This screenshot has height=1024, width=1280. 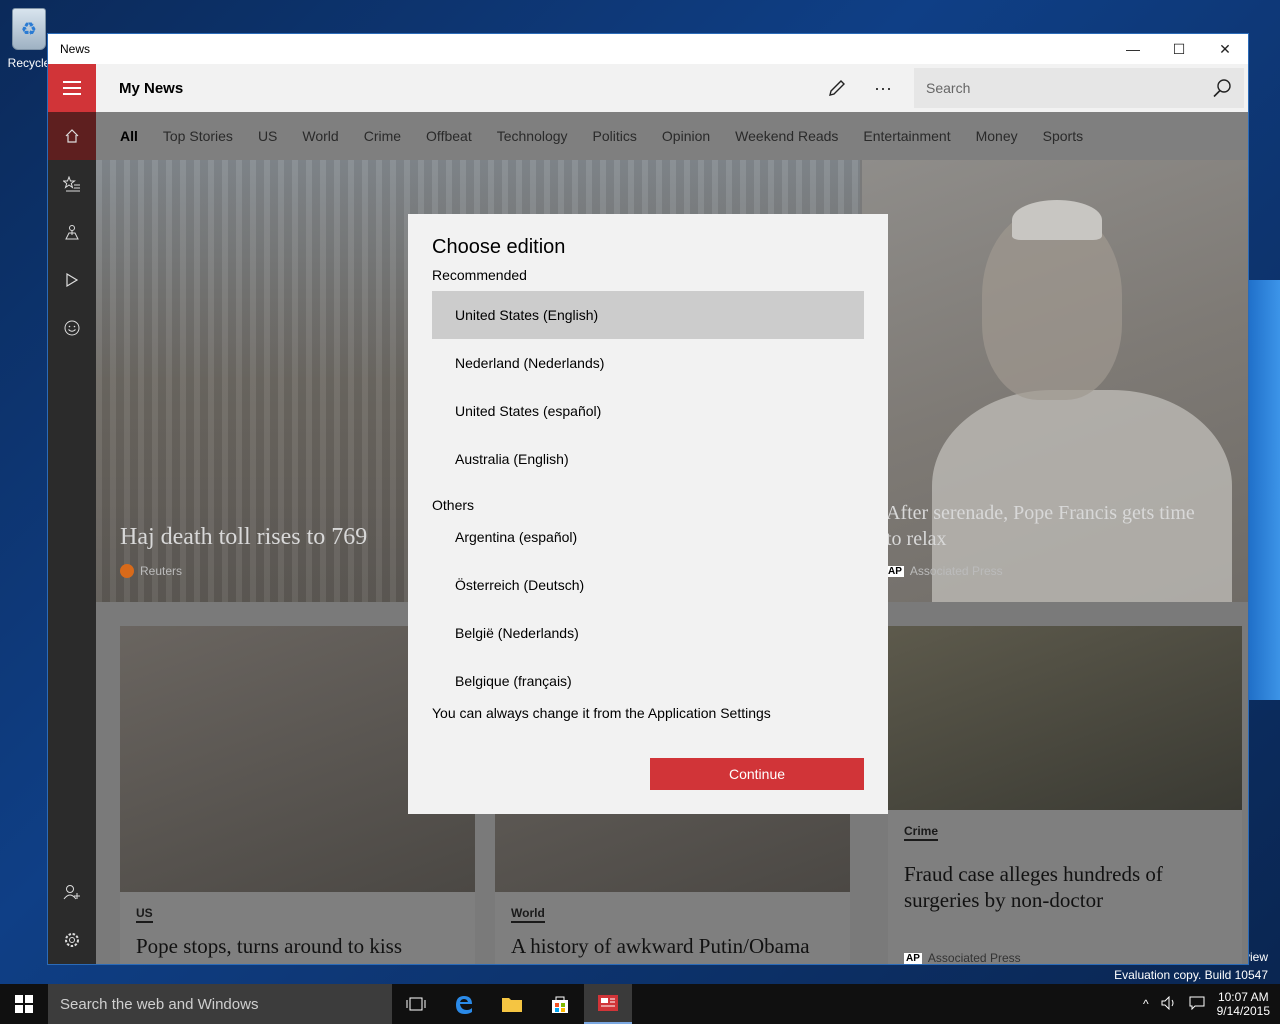 I want to click on sidebar-item-home, so click(x=72, y=136).